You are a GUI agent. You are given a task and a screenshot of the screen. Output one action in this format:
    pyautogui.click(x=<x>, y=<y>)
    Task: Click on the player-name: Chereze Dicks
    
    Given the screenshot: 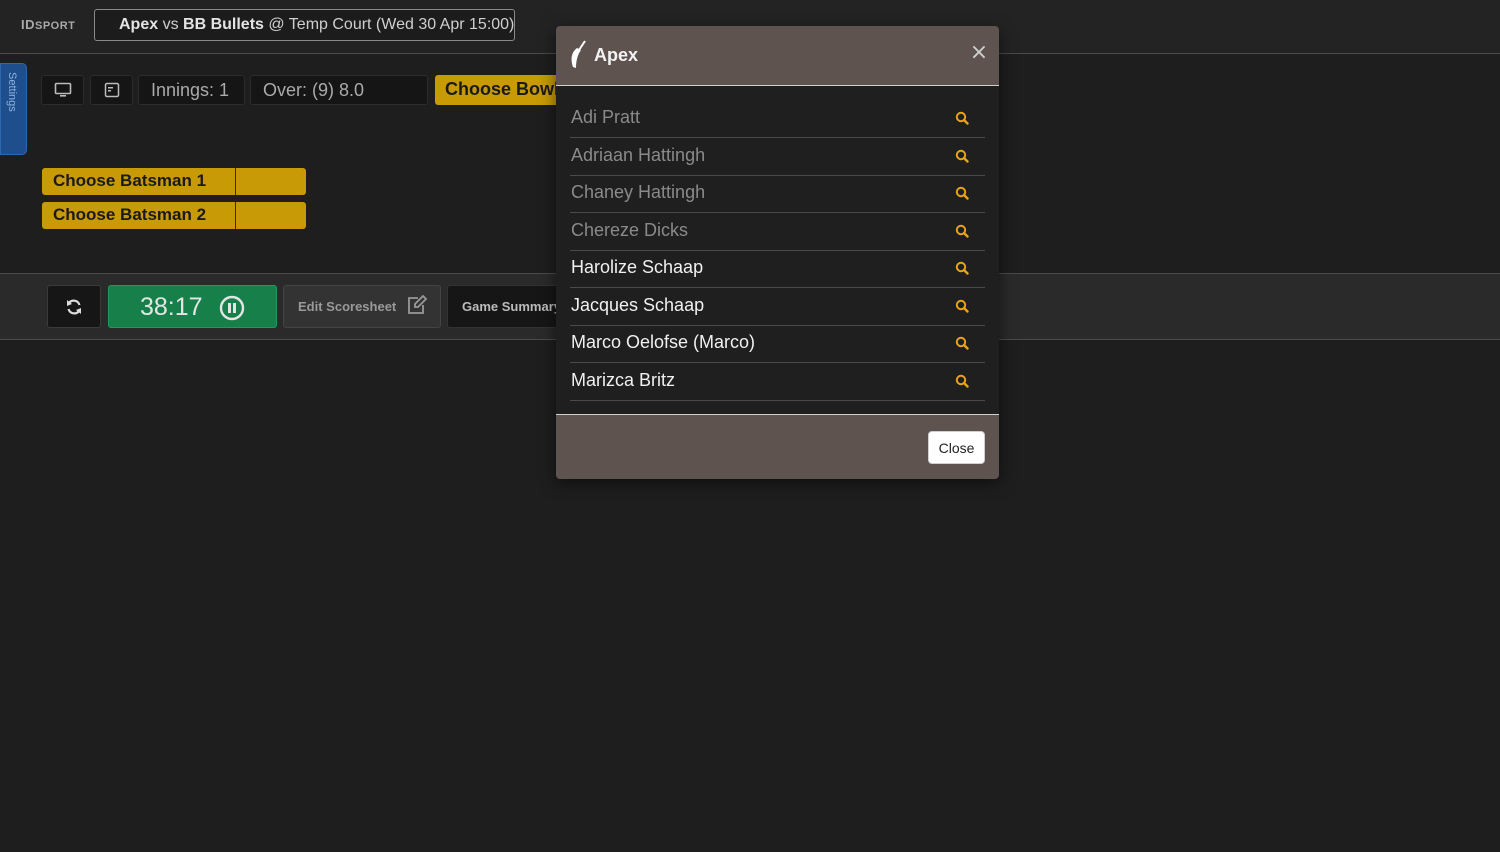 What is the action you would take?
    pyautogui.click(x=630, y=229)
    